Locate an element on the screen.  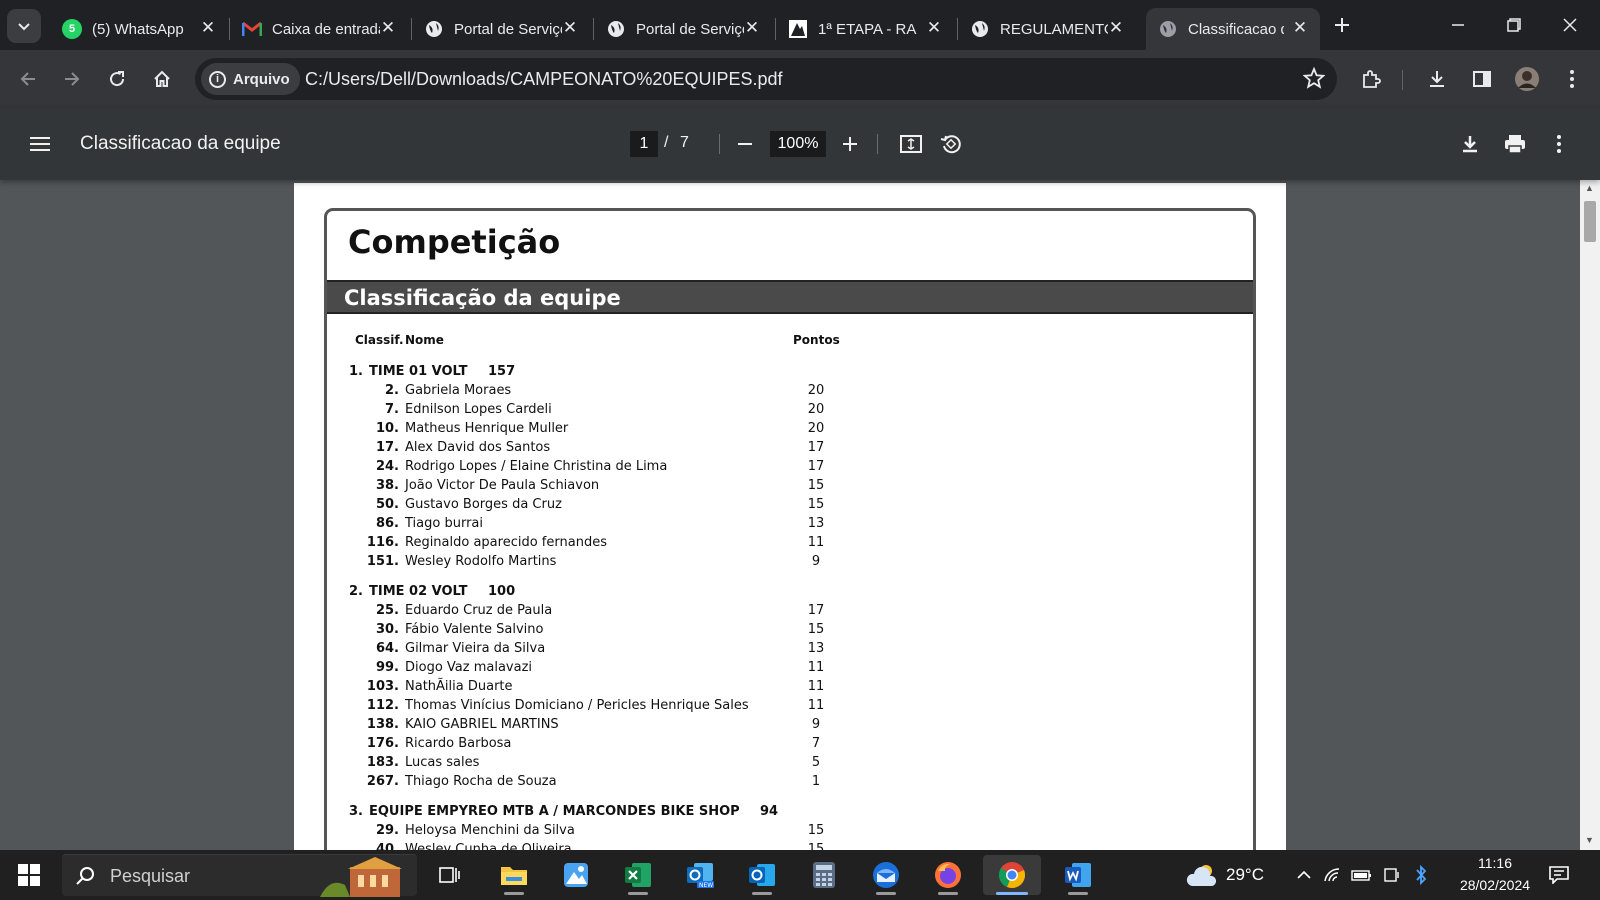
download-icon is located at coordinates (1470, 144).